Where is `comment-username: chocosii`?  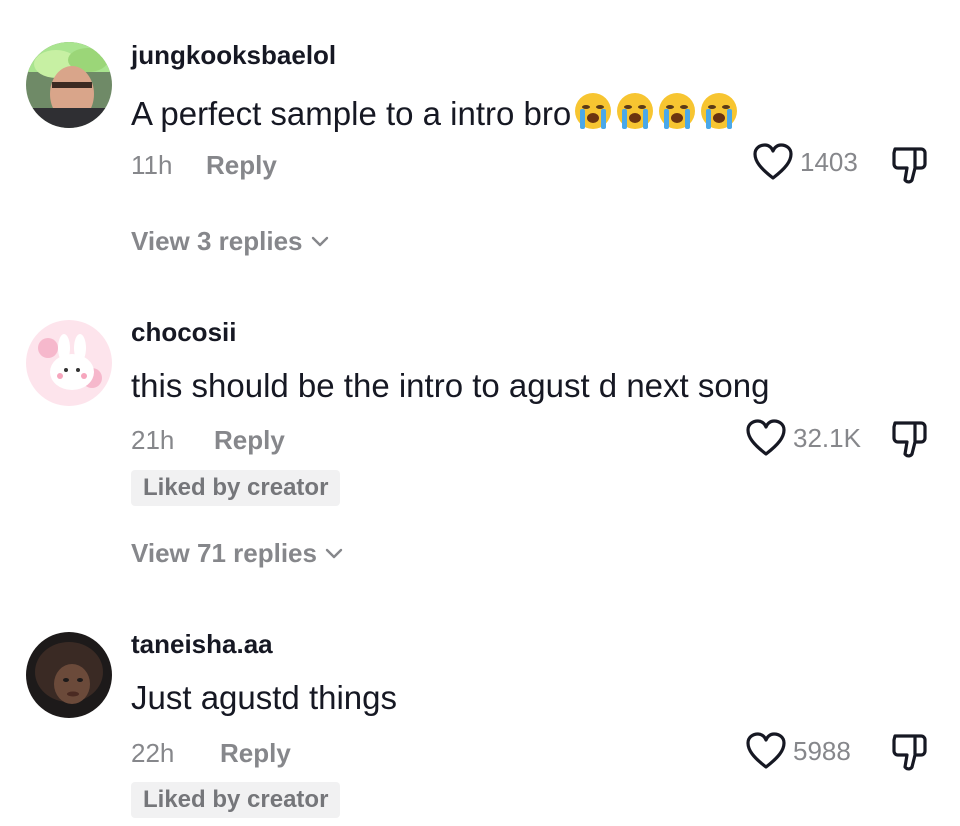
comment-username: chocosii is located at coordinates (183, 332).